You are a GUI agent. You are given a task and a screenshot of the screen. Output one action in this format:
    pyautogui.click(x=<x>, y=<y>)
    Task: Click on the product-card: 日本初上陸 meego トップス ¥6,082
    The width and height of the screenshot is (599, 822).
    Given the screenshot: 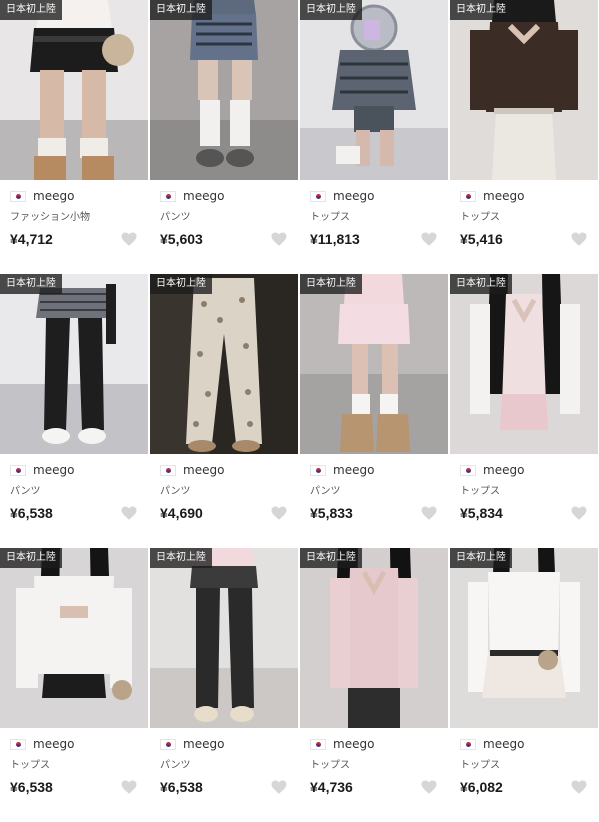 What is the action you would take?
    pyautogui.click(x=524, y=685)
    